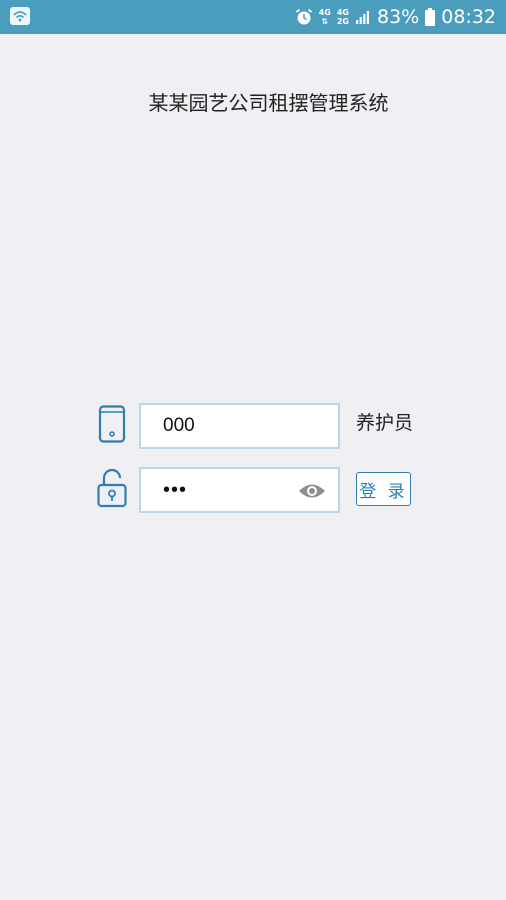  I want to click on battery-icon, so click(430, 17).